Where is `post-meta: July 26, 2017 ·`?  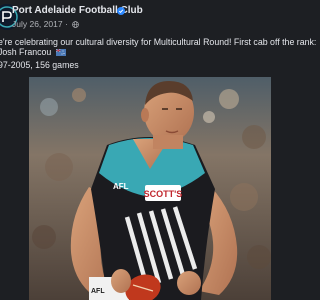 post-meta: July 26, 2017 · is located at coordinates (45, 24).